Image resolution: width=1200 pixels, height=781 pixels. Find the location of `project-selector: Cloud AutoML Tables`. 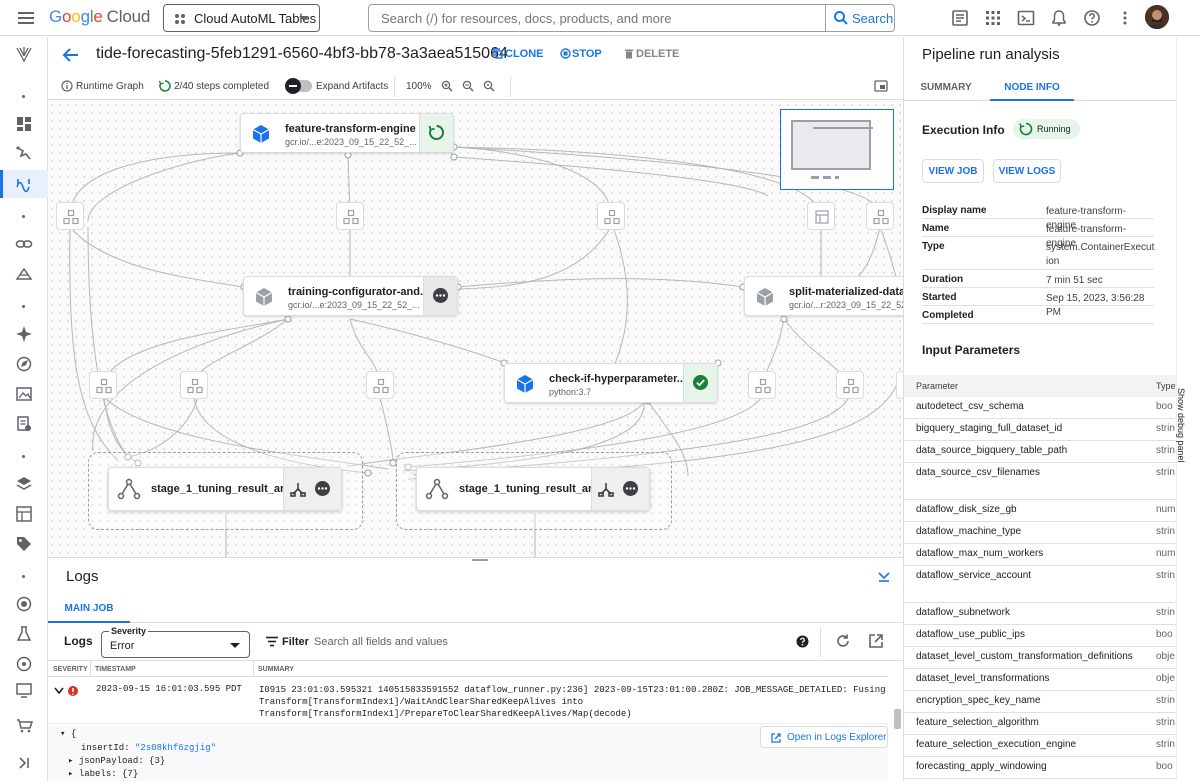

project-selector: Cloud AutoML Tables is located at coordinates (241, 18).